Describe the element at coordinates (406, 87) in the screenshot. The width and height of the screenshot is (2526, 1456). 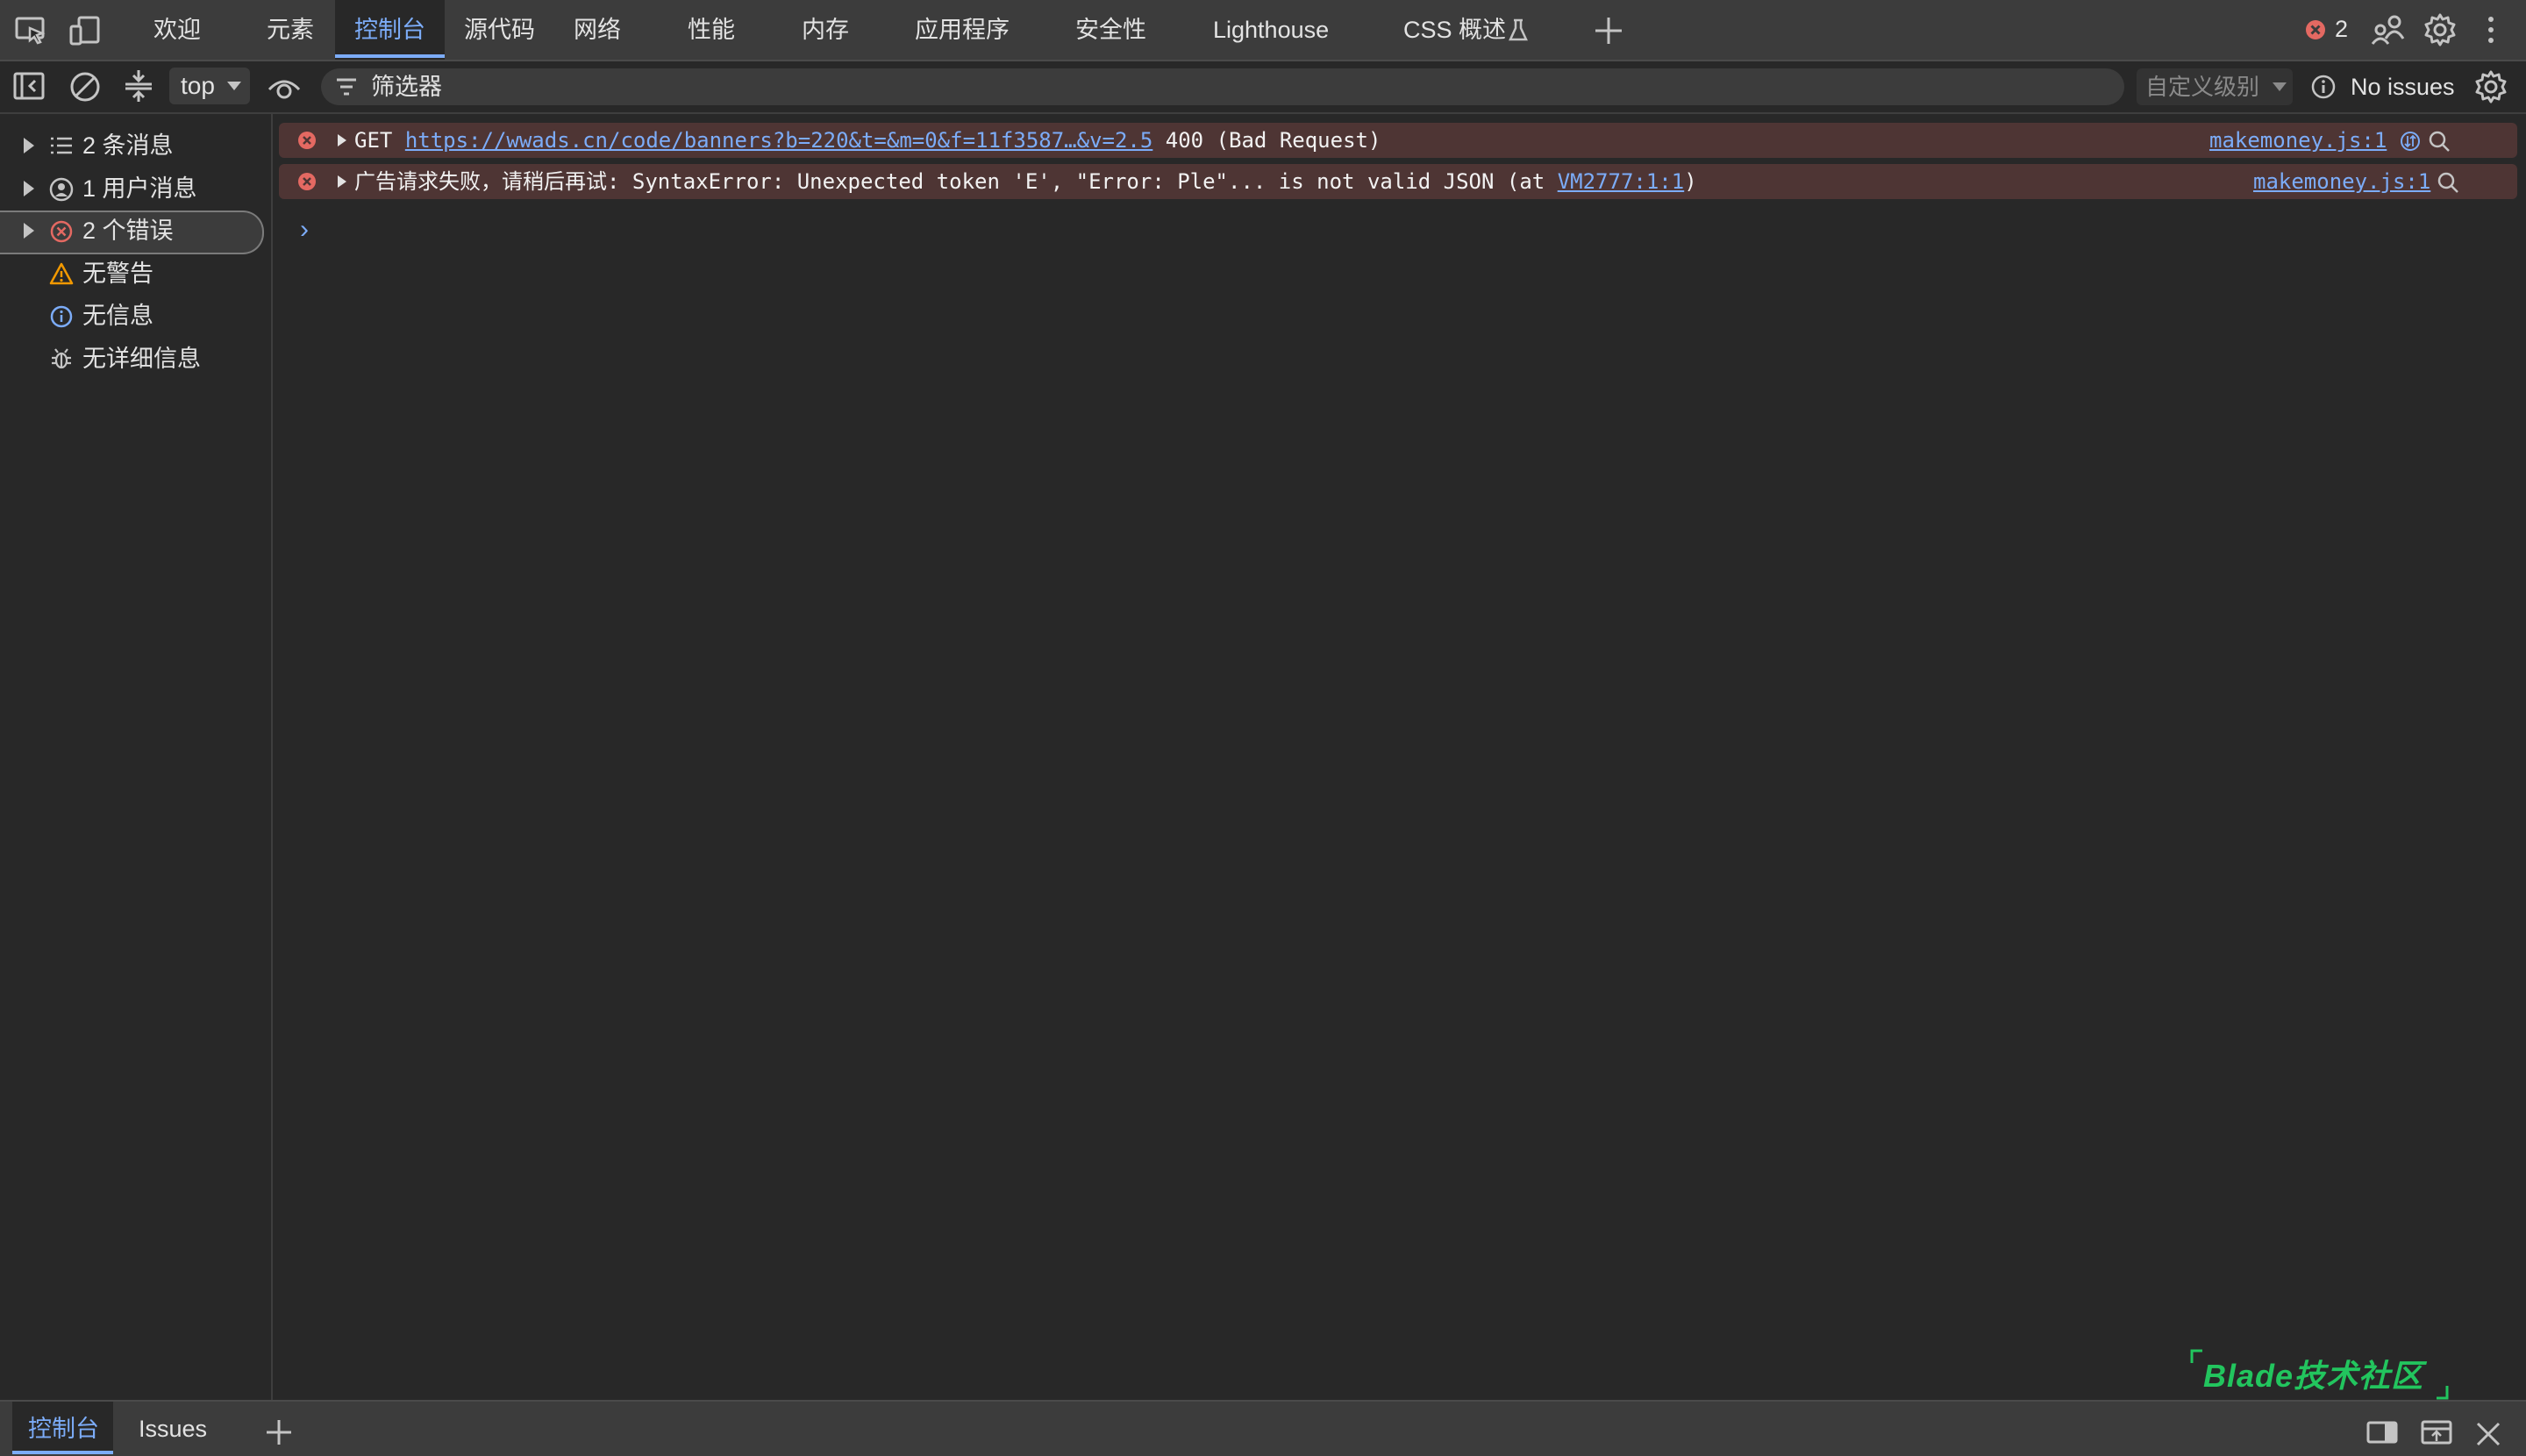
I see `filter-placeholder: 筛选器` at that location.